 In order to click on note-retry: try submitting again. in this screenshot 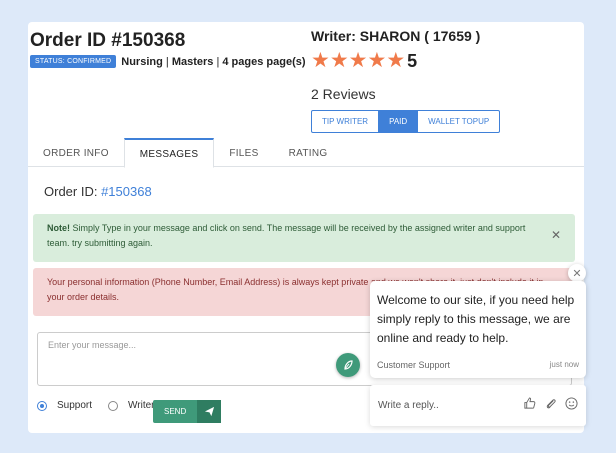, I will do `click(111, 243)`.